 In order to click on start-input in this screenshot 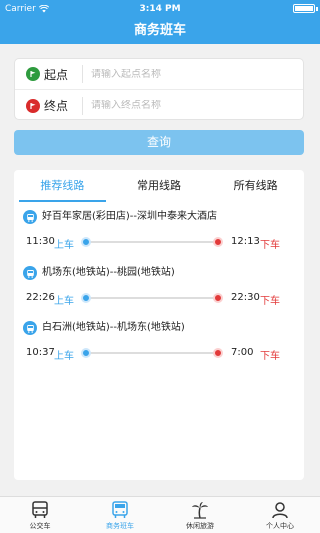, I will do `click(191, 74)`.